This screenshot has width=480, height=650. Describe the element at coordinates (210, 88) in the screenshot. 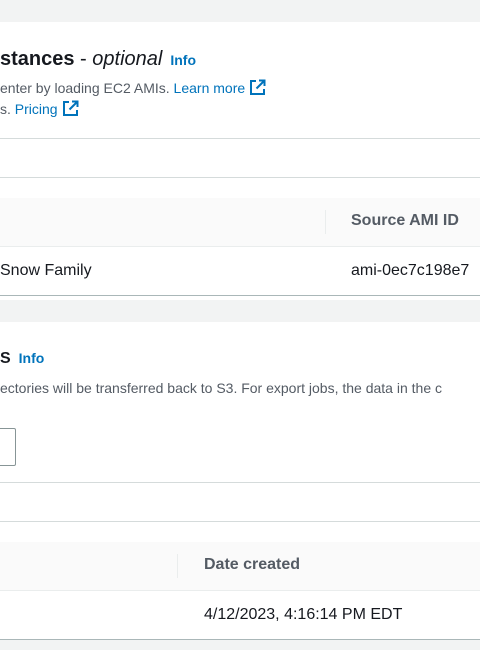

I see `learn-more-link: Learn more` at that location.